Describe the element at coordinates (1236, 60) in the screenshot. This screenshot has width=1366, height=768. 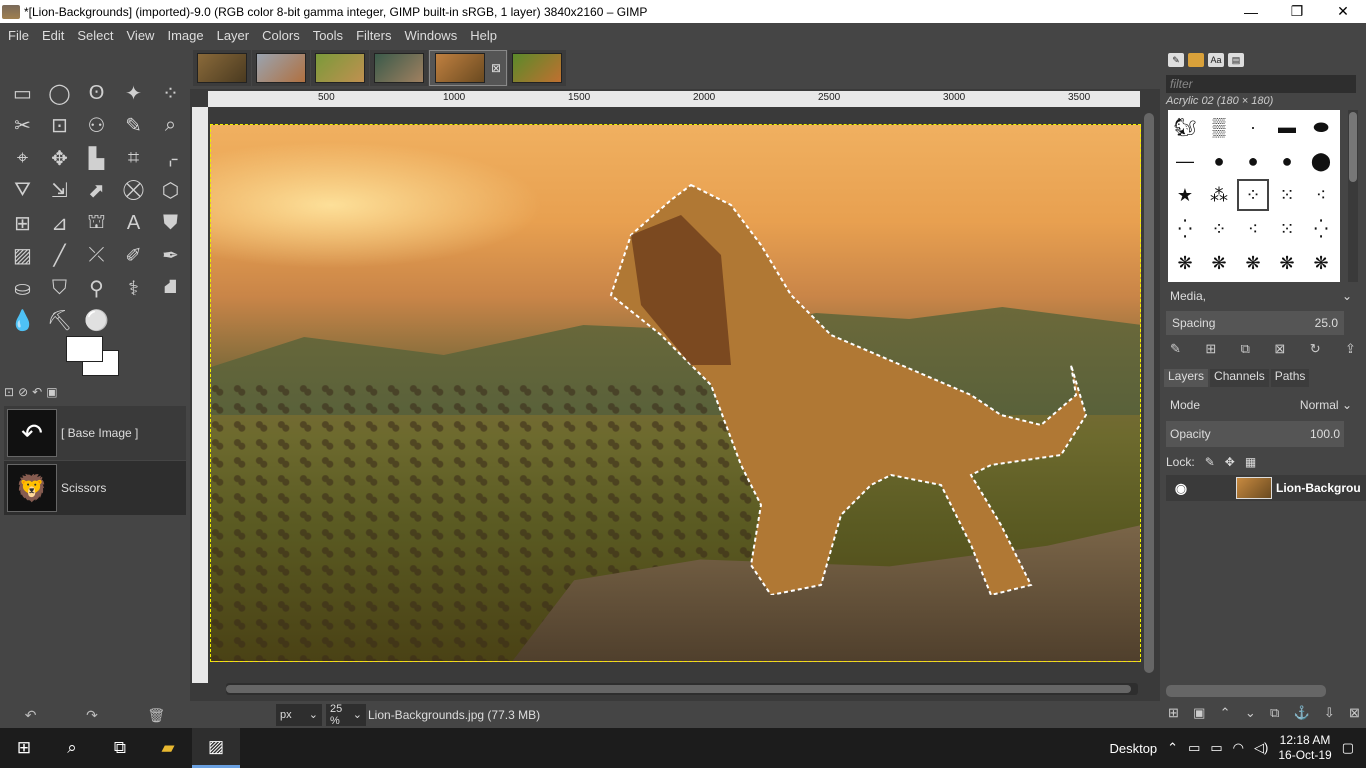
I see `document-history-tab-icon: ▤` at that location.